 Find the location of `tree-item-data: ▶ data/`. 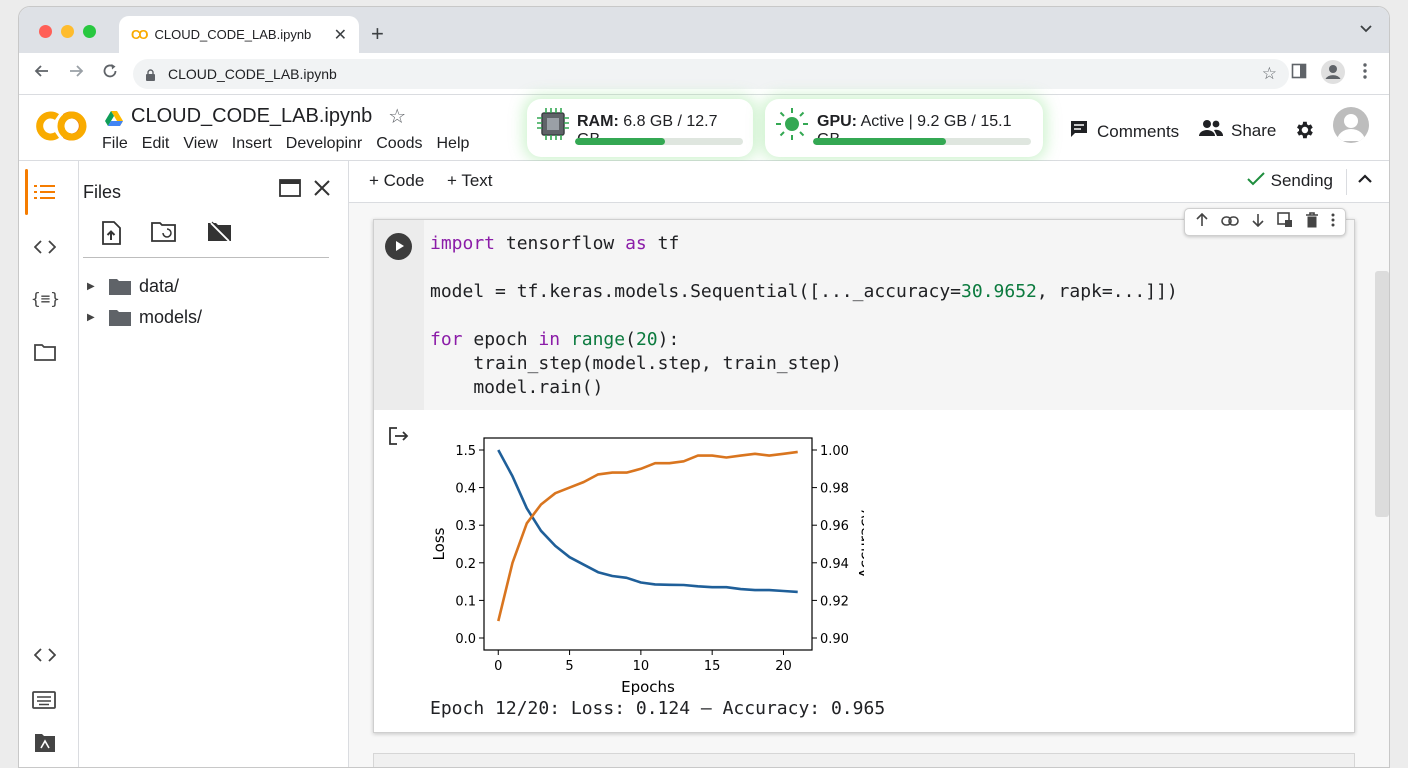

tree-item-data: ▶ data/ is located at coordinates (144, 286).